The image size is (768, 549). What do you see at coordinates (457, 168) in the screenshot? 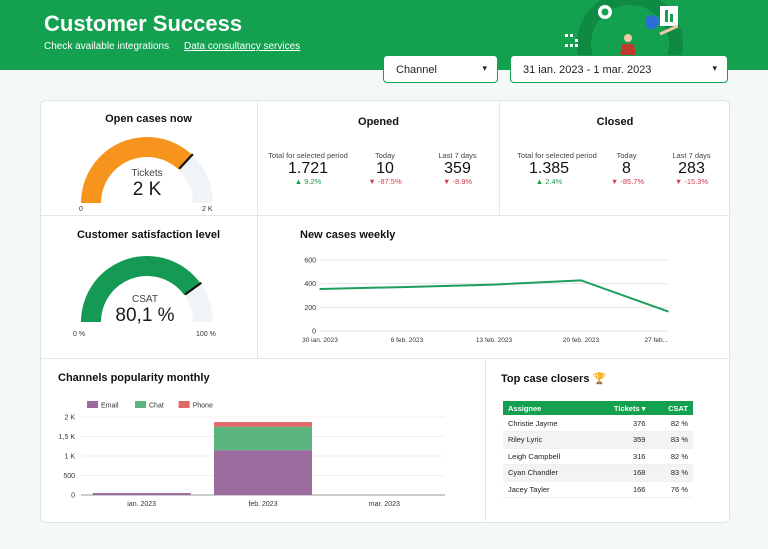
I see `opened-7d-value: 359` at bounding box center [457, 168].